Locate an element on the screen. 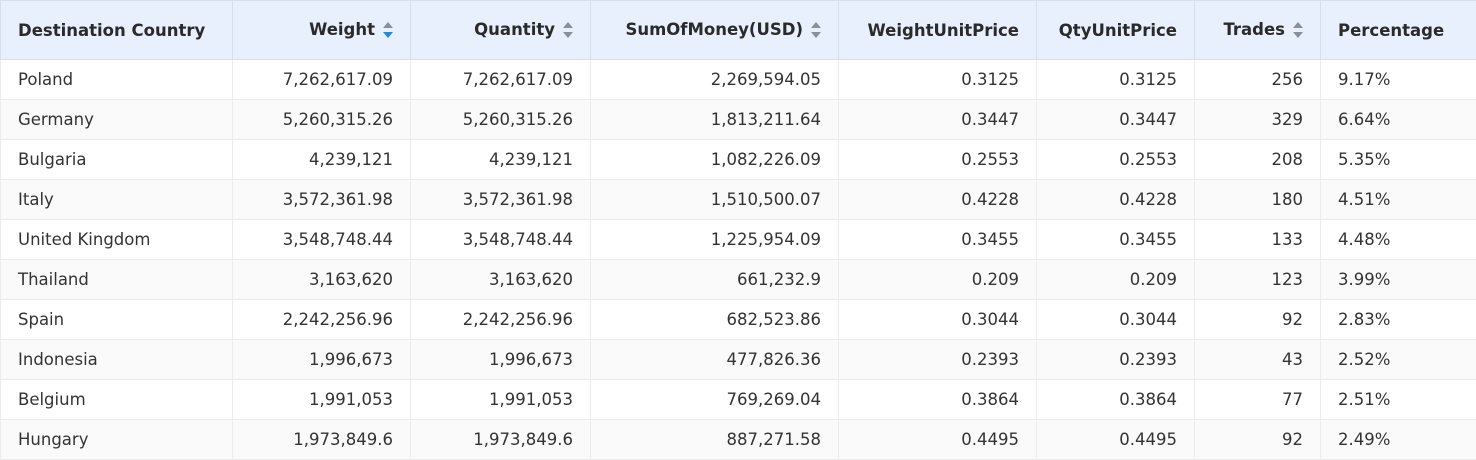 This screenshot has height=460, width=1476. cell-sum-of-money: 1,813,211.64 is located at coordinates (714, 119).